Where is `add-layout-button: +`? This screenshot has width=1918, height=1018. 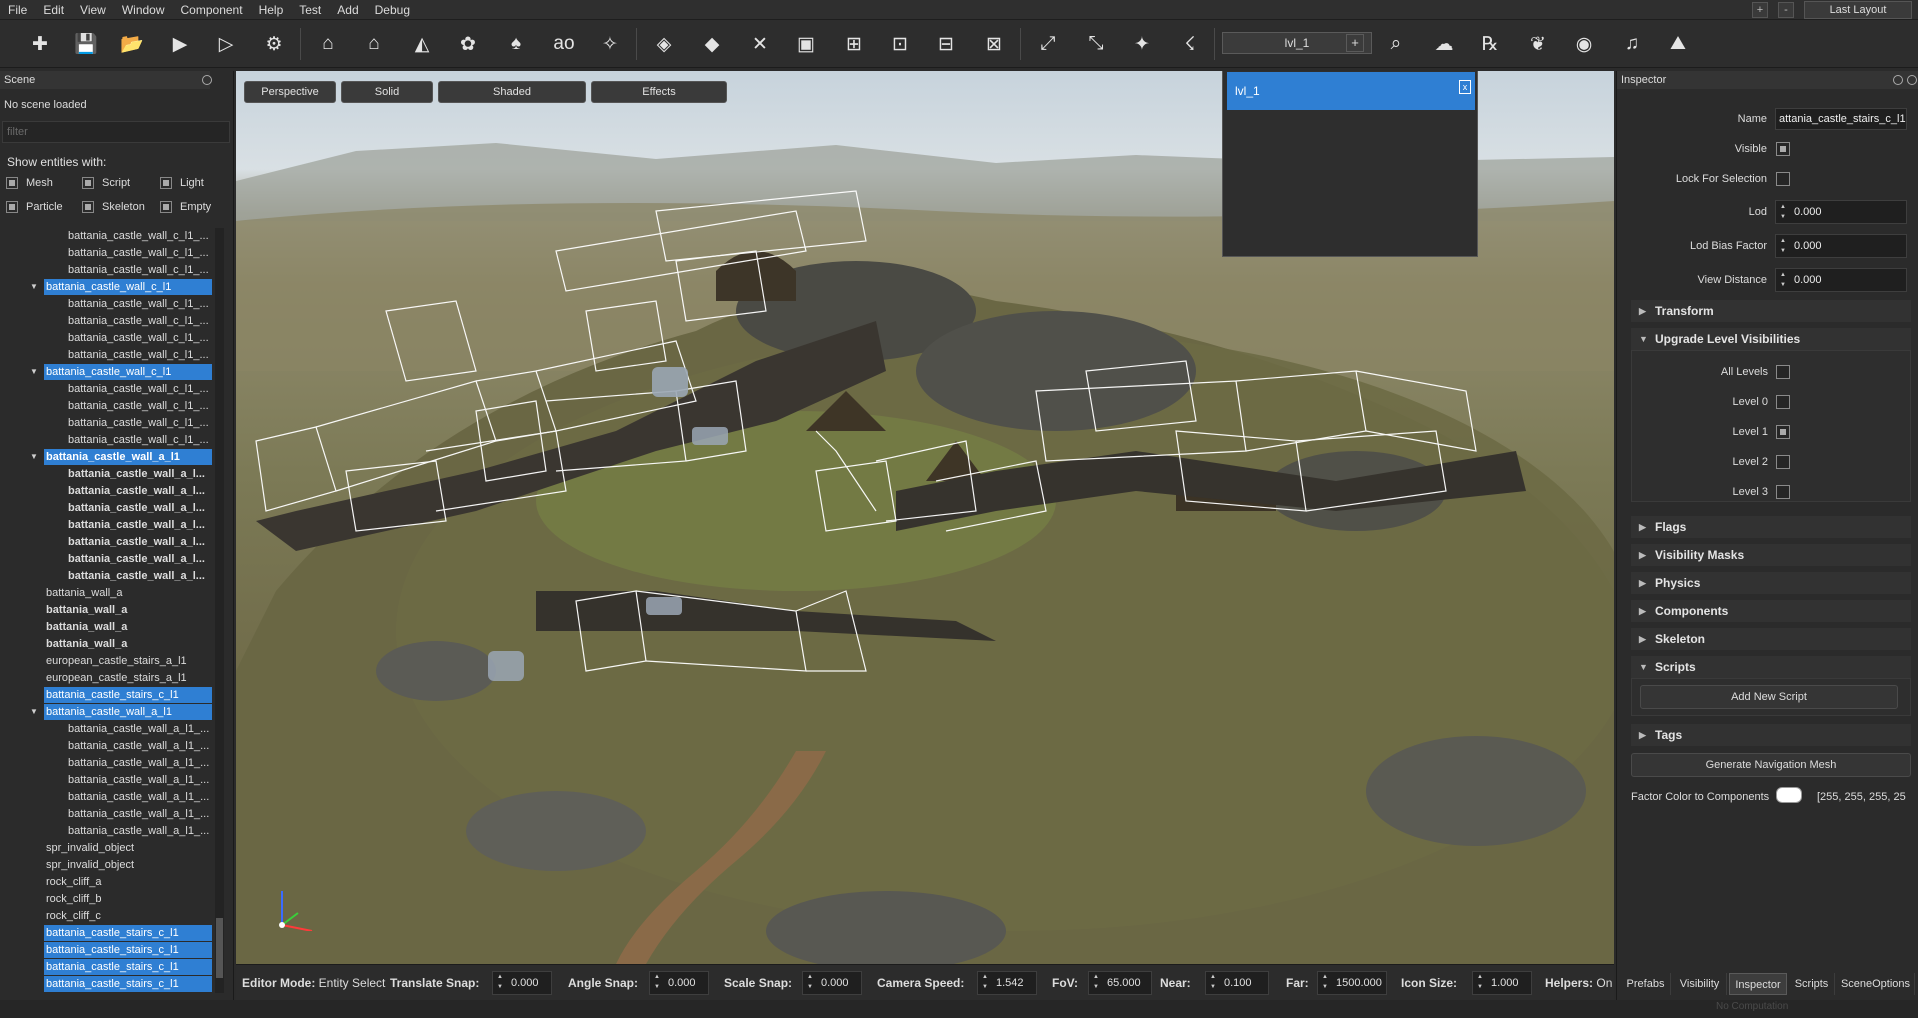 add-layout-button: + is located at coordinates (1760, 10).